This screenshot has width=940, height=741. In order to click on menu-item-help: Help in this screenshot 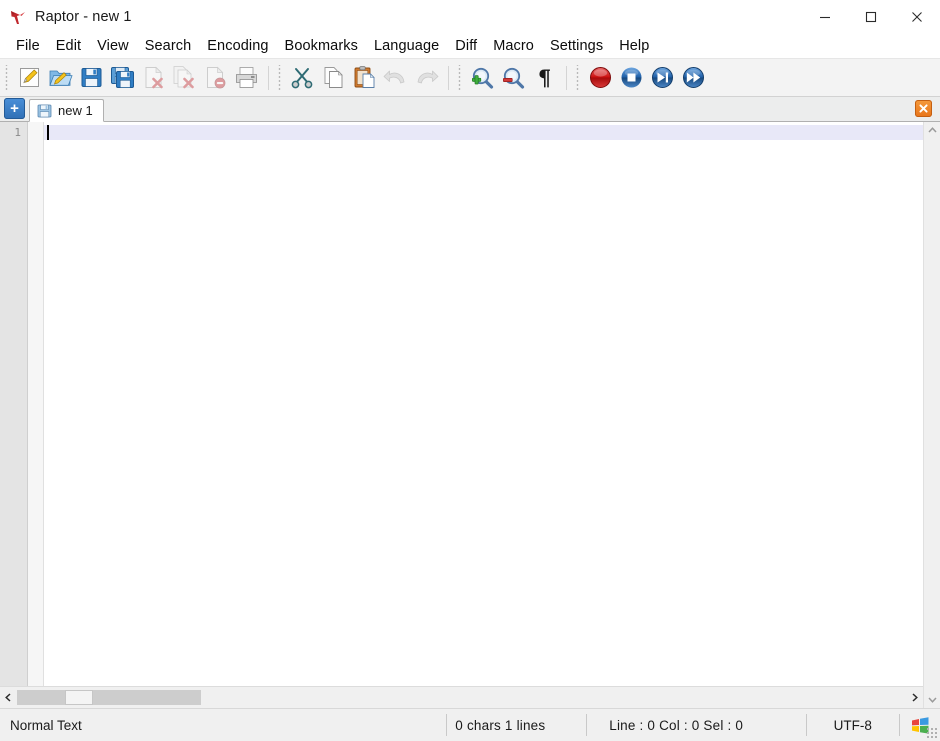, I will do `click(634, 46)`.